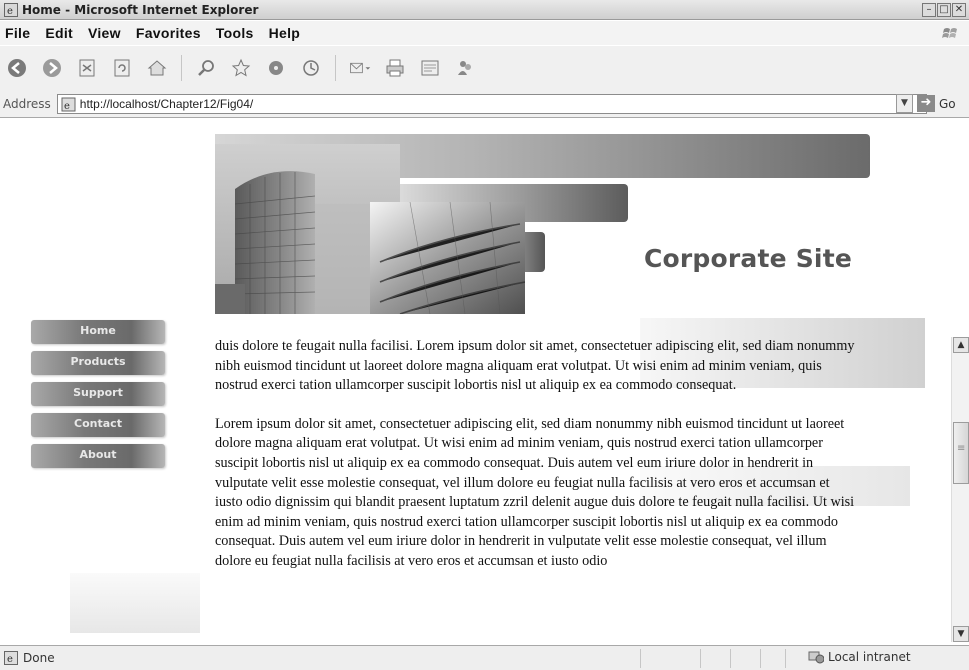 This screenshot has height=670, width=969. I want to click on menu-favorites: Favorites, so click(168, 33).